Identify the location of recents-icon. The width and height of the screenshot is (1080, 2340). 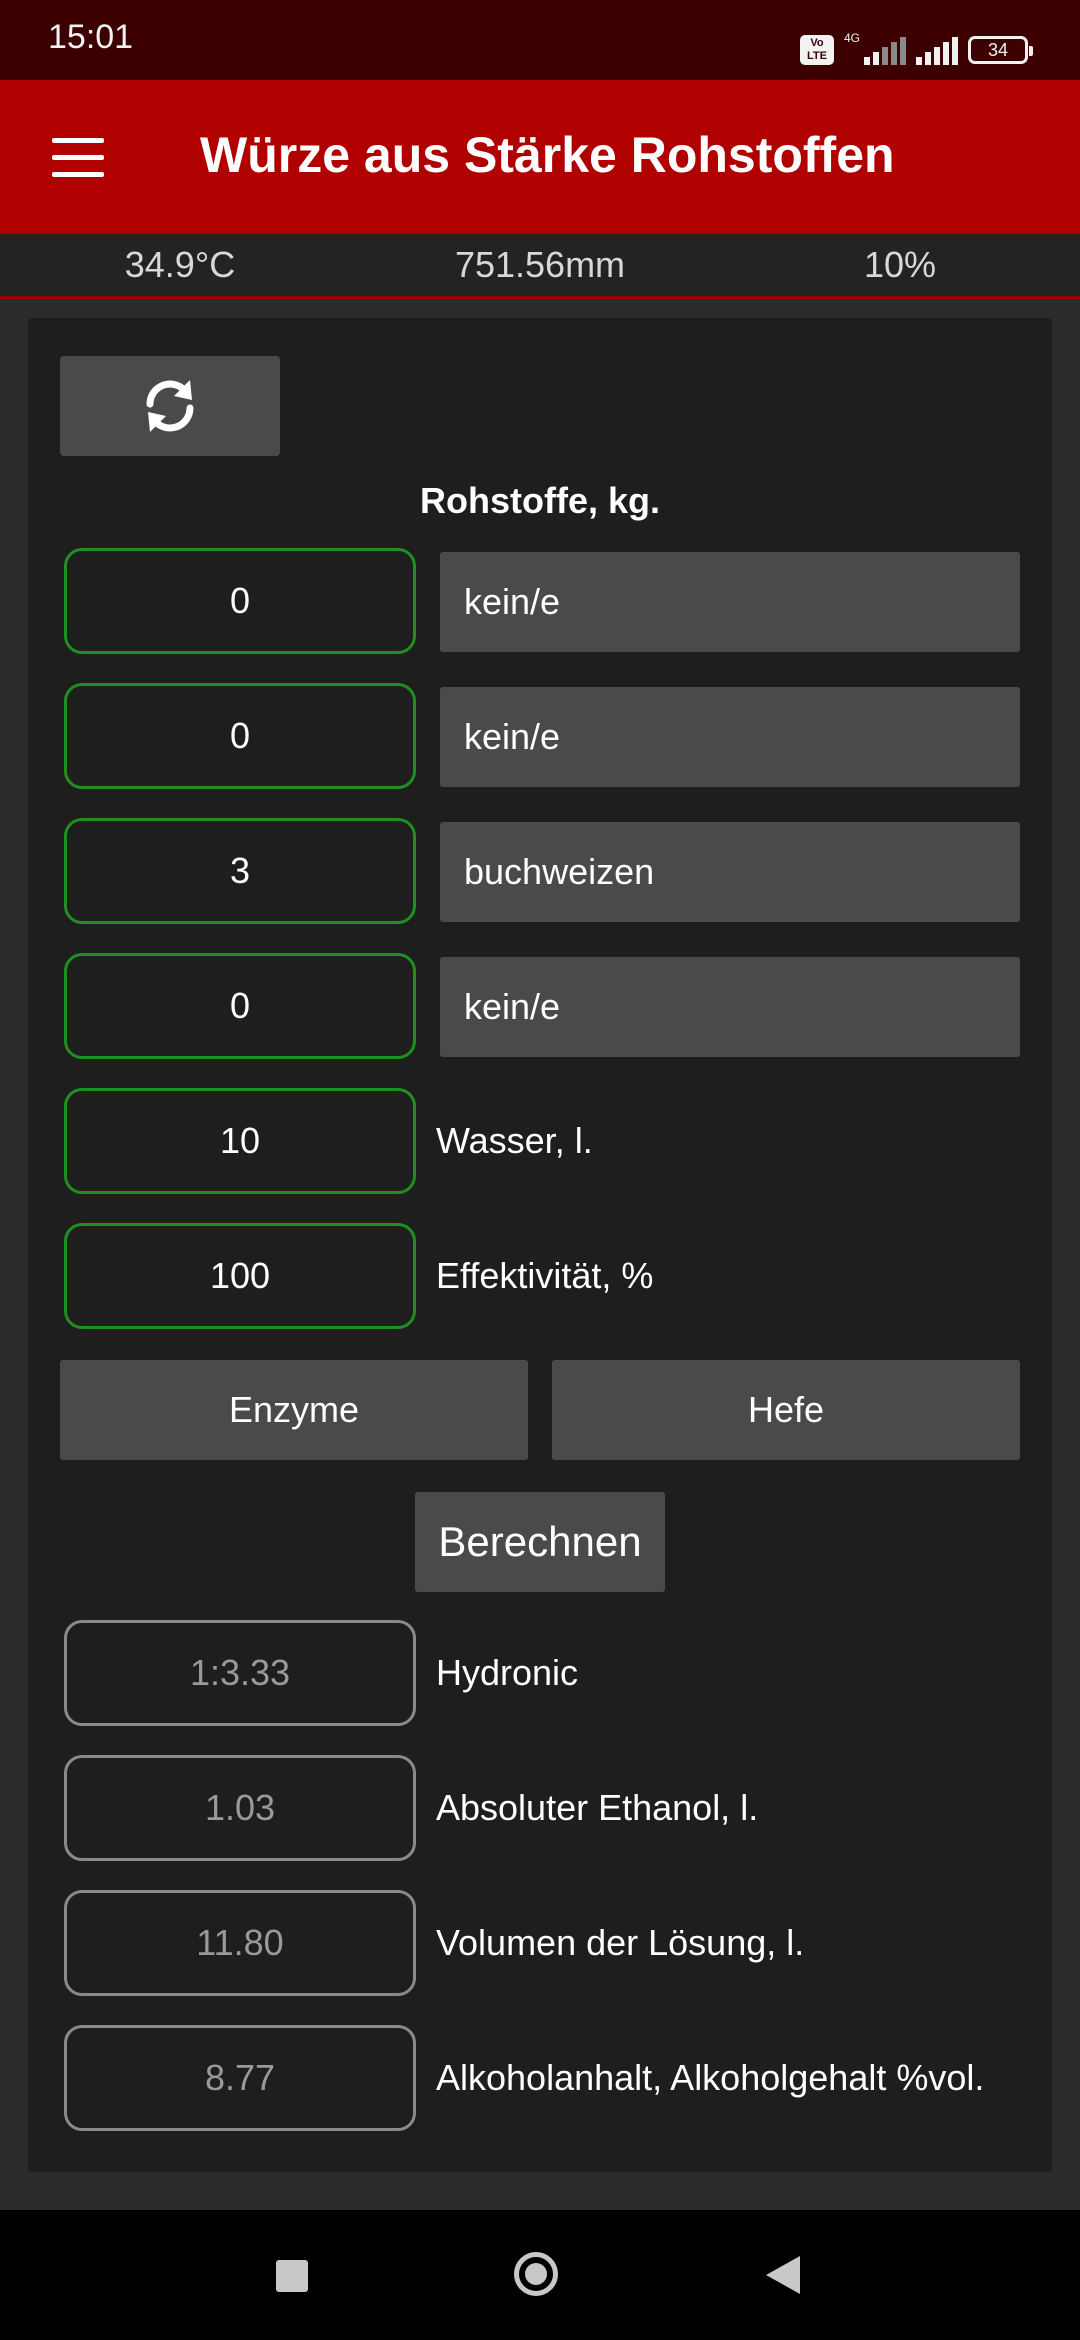
(292, 2276).